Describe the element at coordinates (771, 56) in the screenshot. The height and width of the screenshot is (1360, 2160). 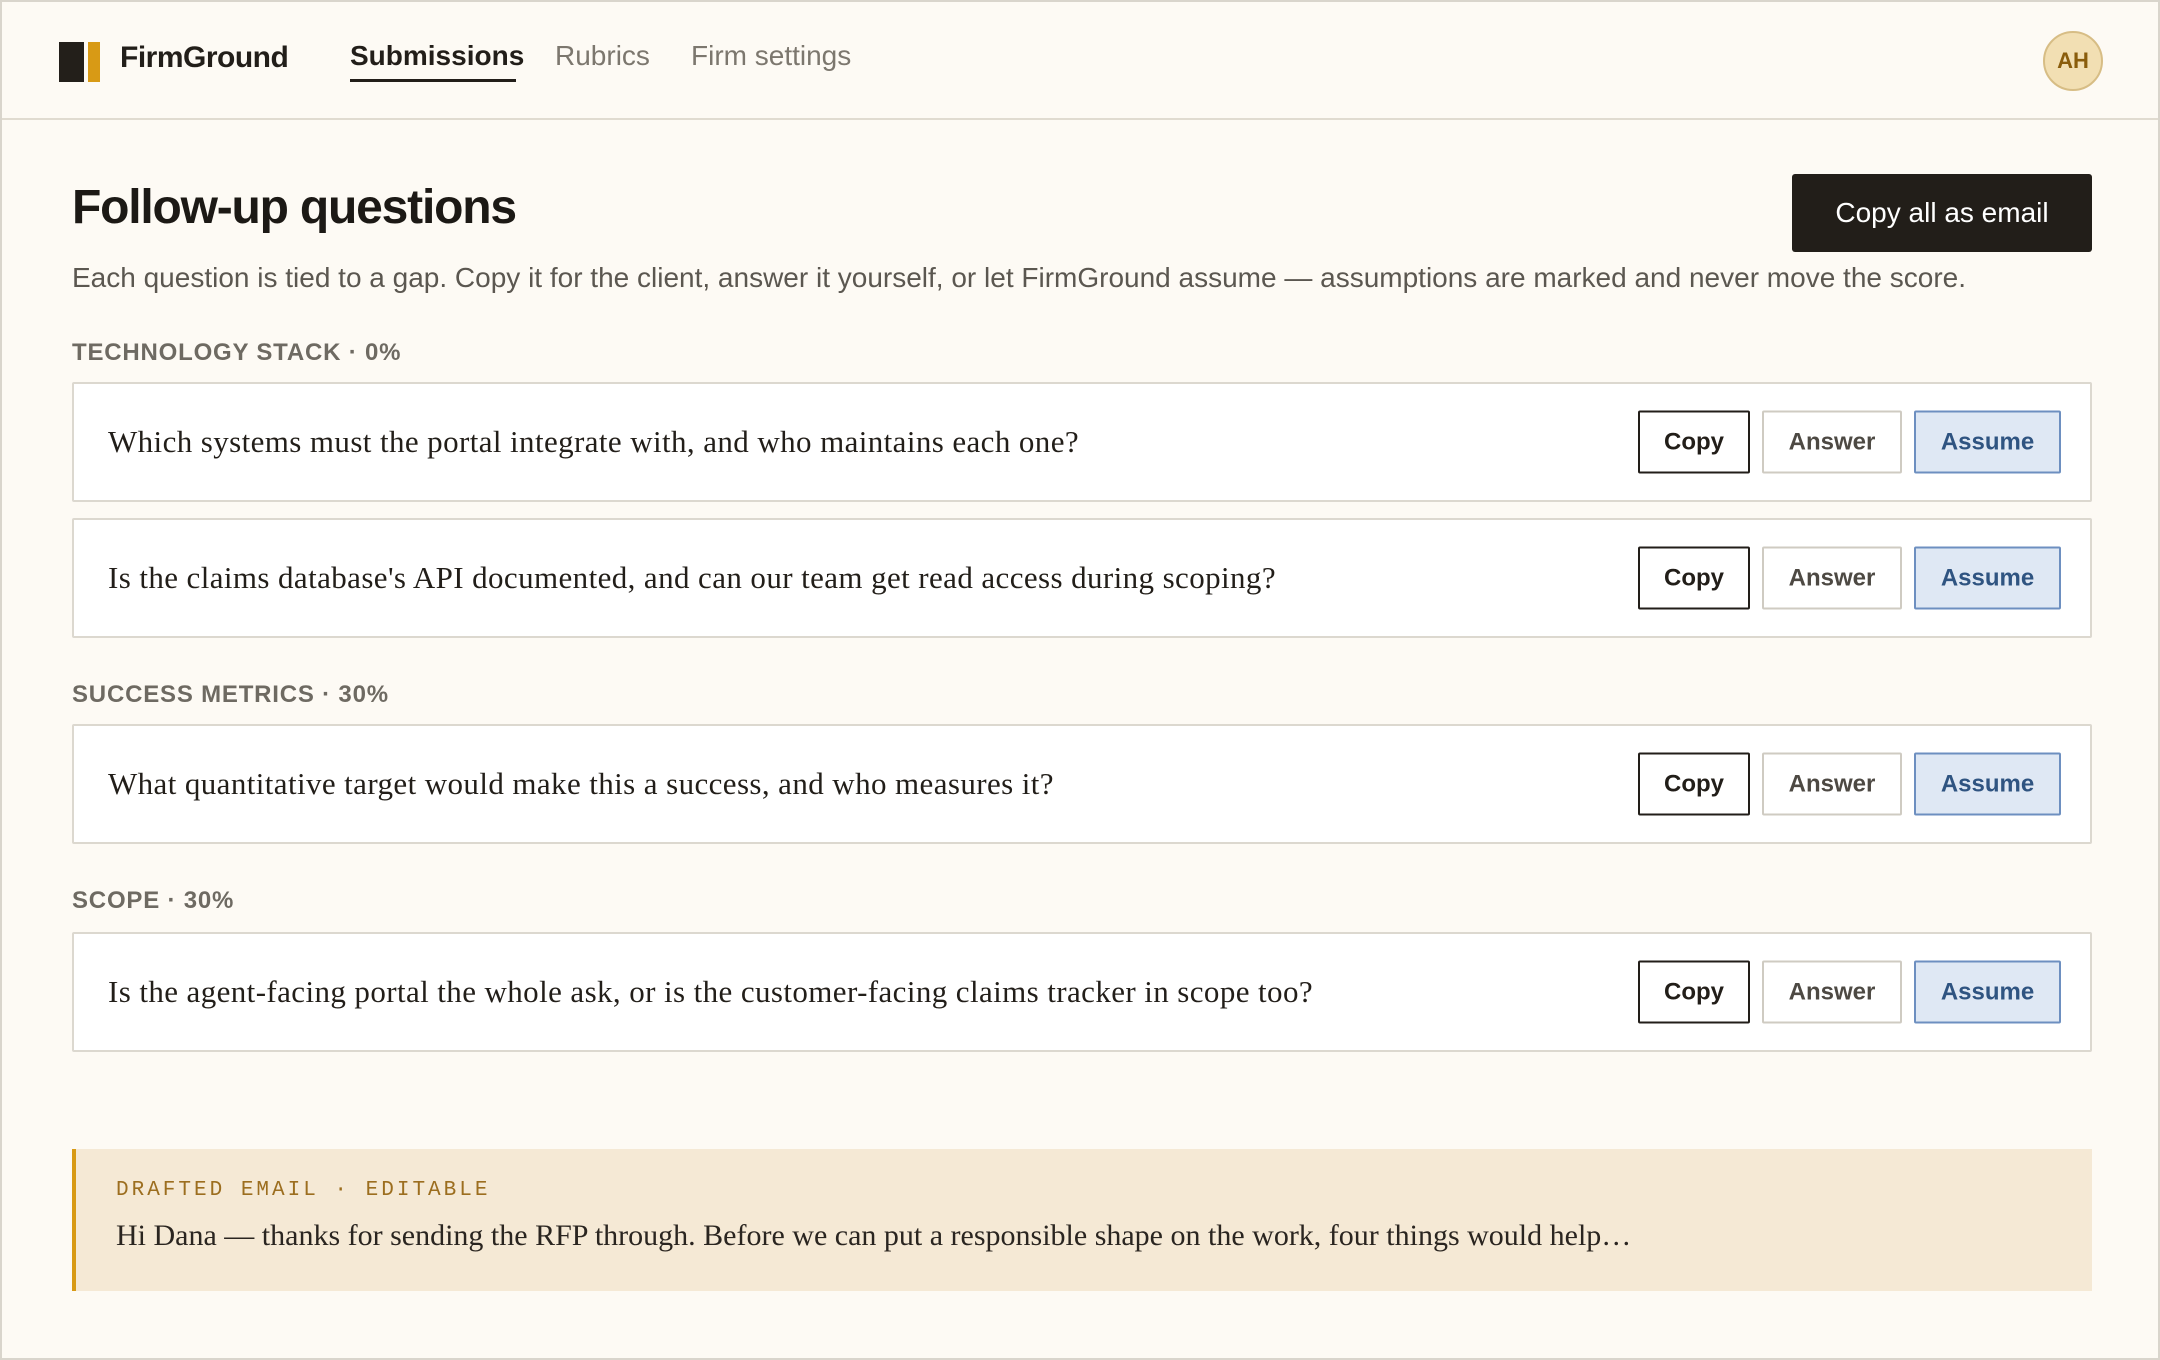
I see `nav-firm-settings: Firm settings` at that location.